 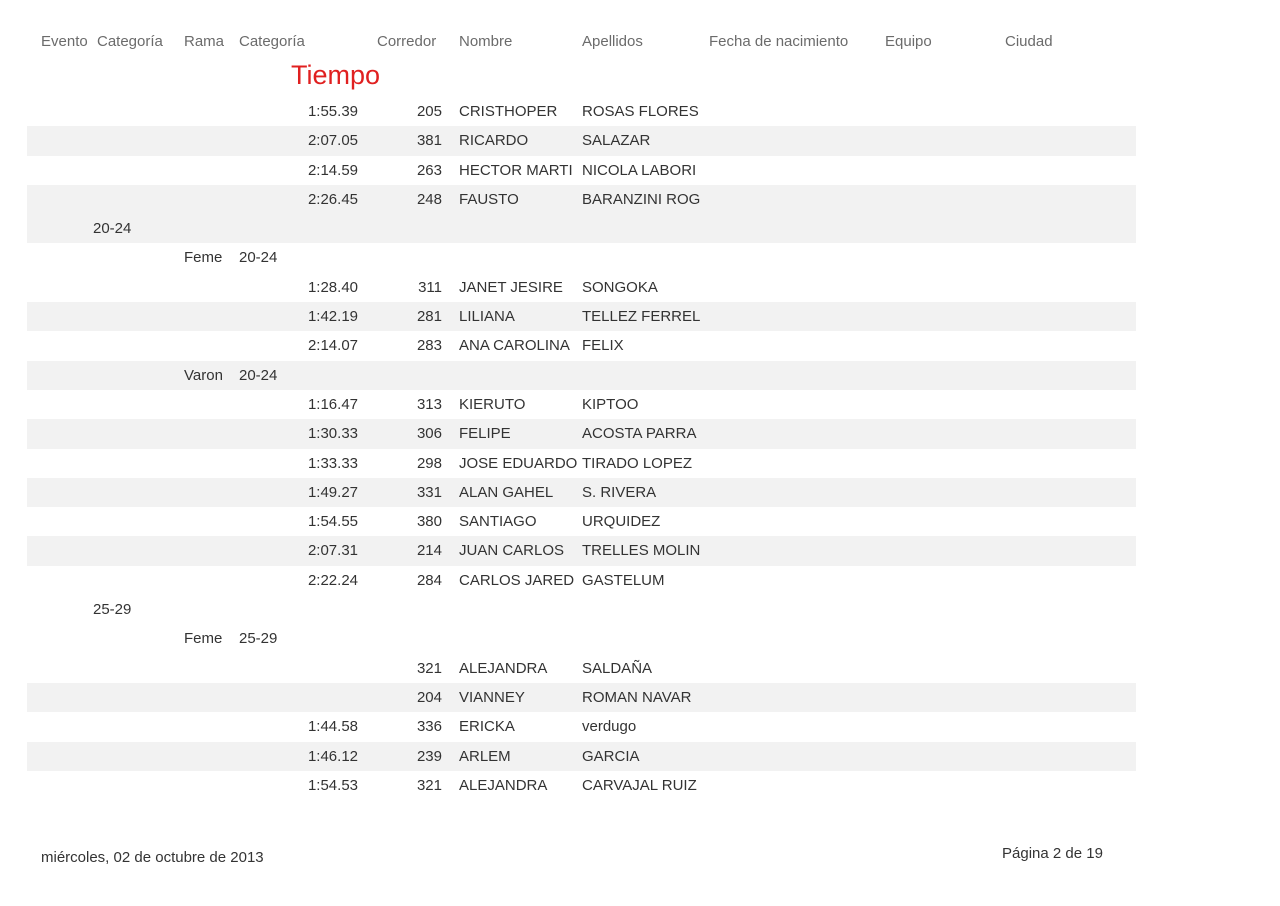 I want to click on apellidos-cell: TRELLES MOLIN, so click(x=641, y=551).